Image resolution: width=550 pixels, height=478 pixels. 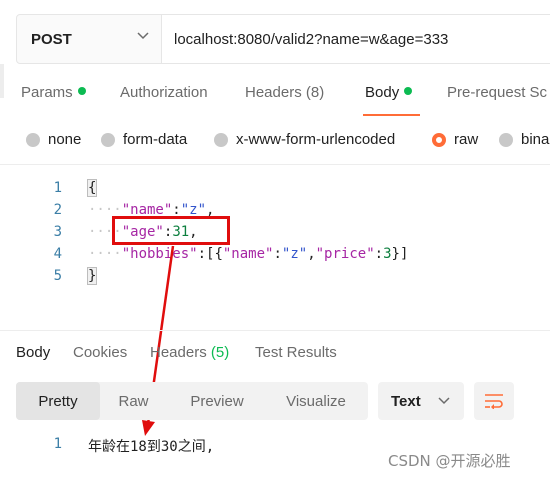 I want to click on line-number: 4, so click(x=57, y=254).